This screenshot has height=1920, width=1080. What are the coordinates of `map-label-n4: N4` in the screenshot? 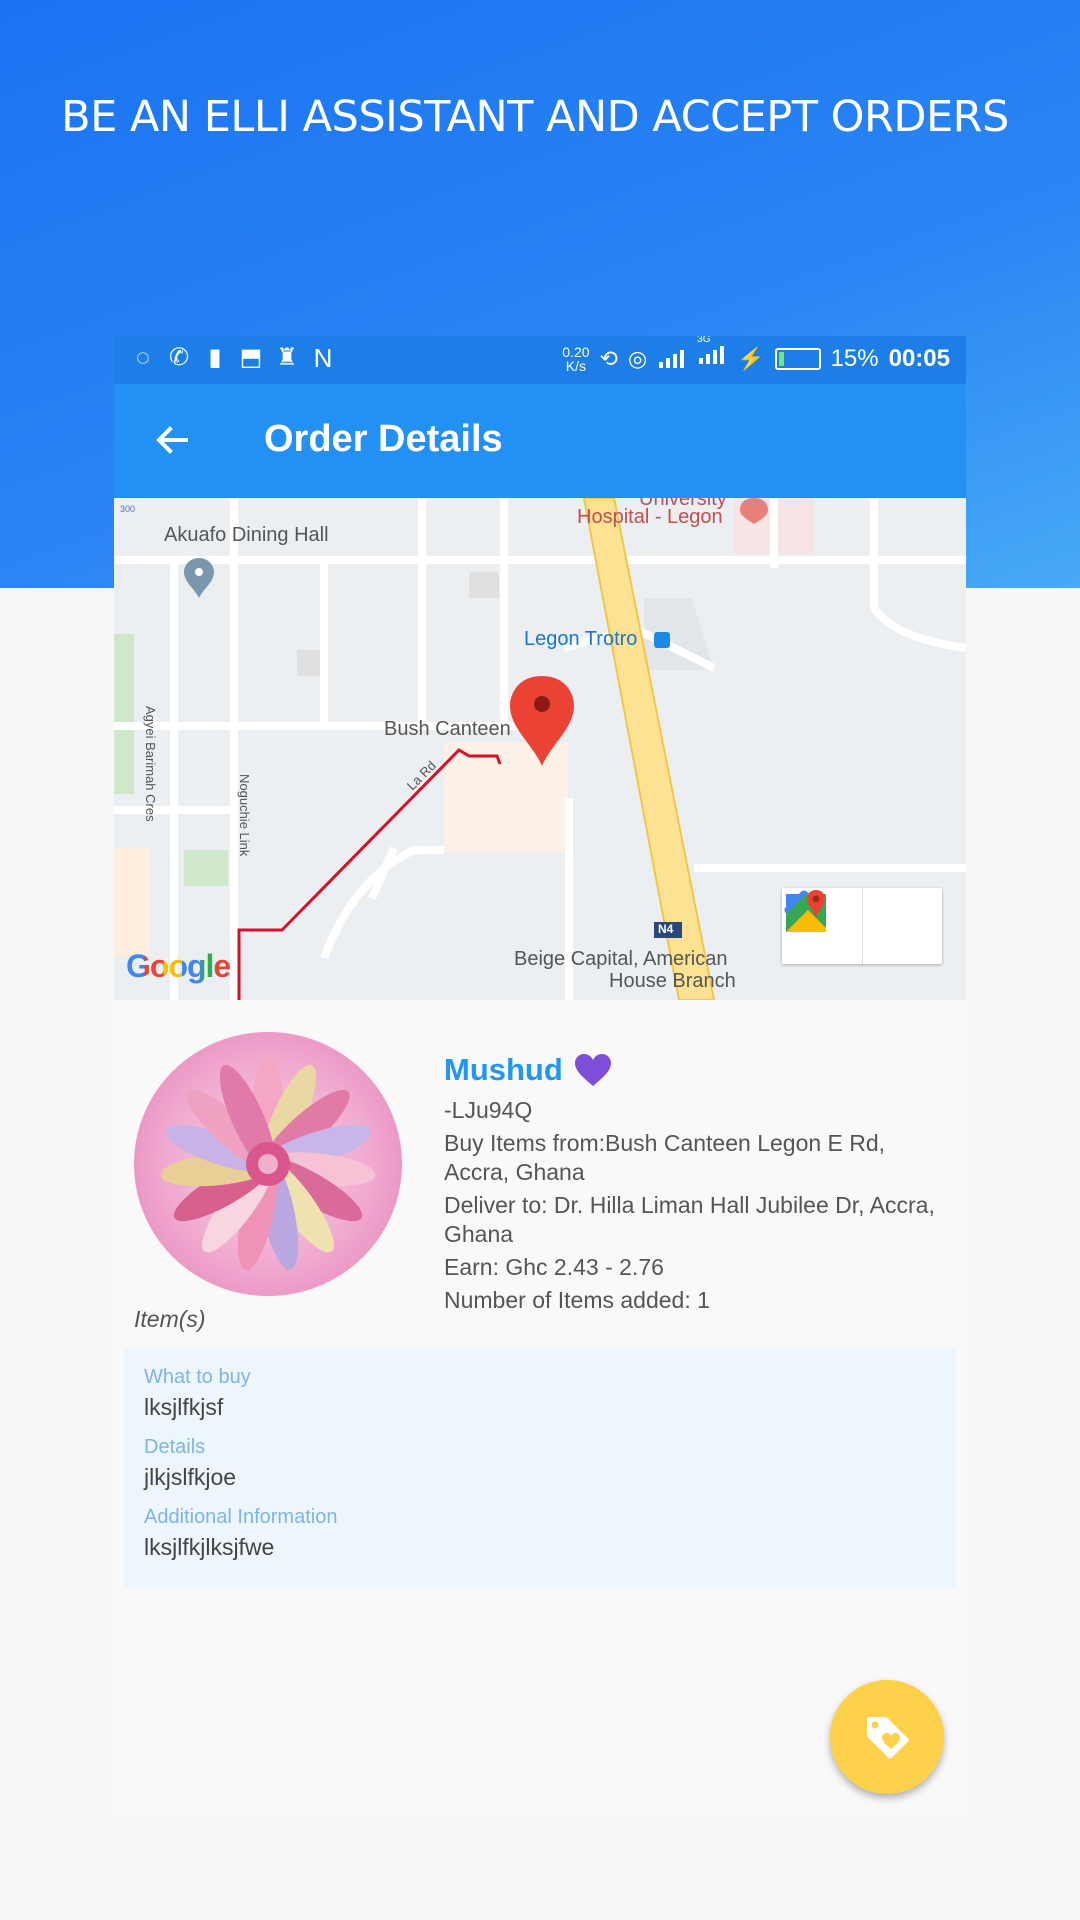 It's located at (666, 929).